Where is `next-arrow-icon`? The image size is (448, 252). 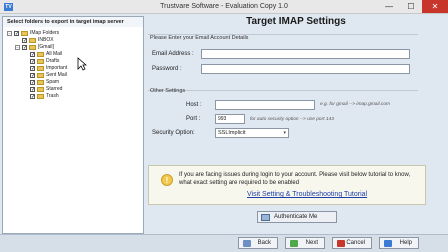
next-arrow-icon is located at coordinates (294, 243).